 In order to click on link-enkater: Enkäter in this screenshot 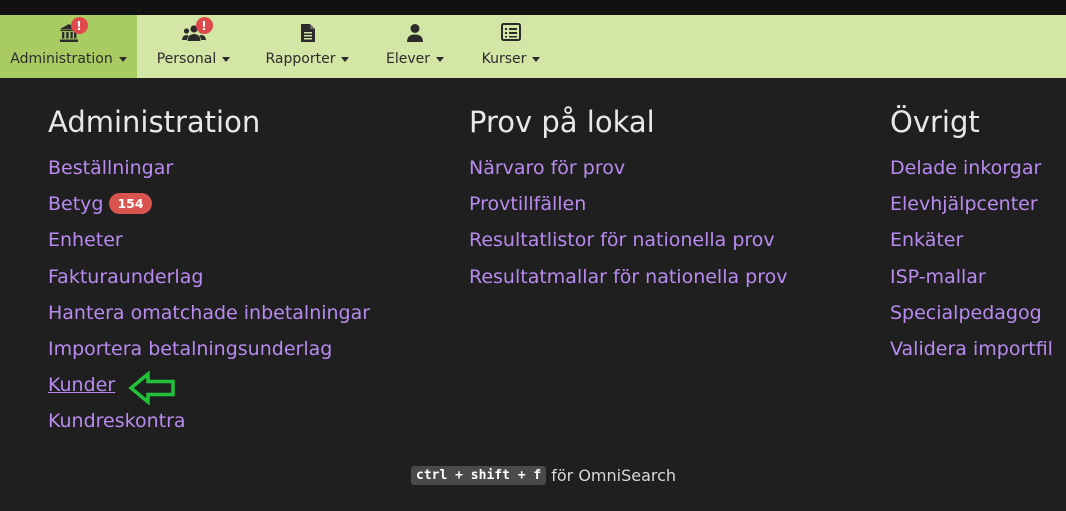, I will do `click(926, 240)`.